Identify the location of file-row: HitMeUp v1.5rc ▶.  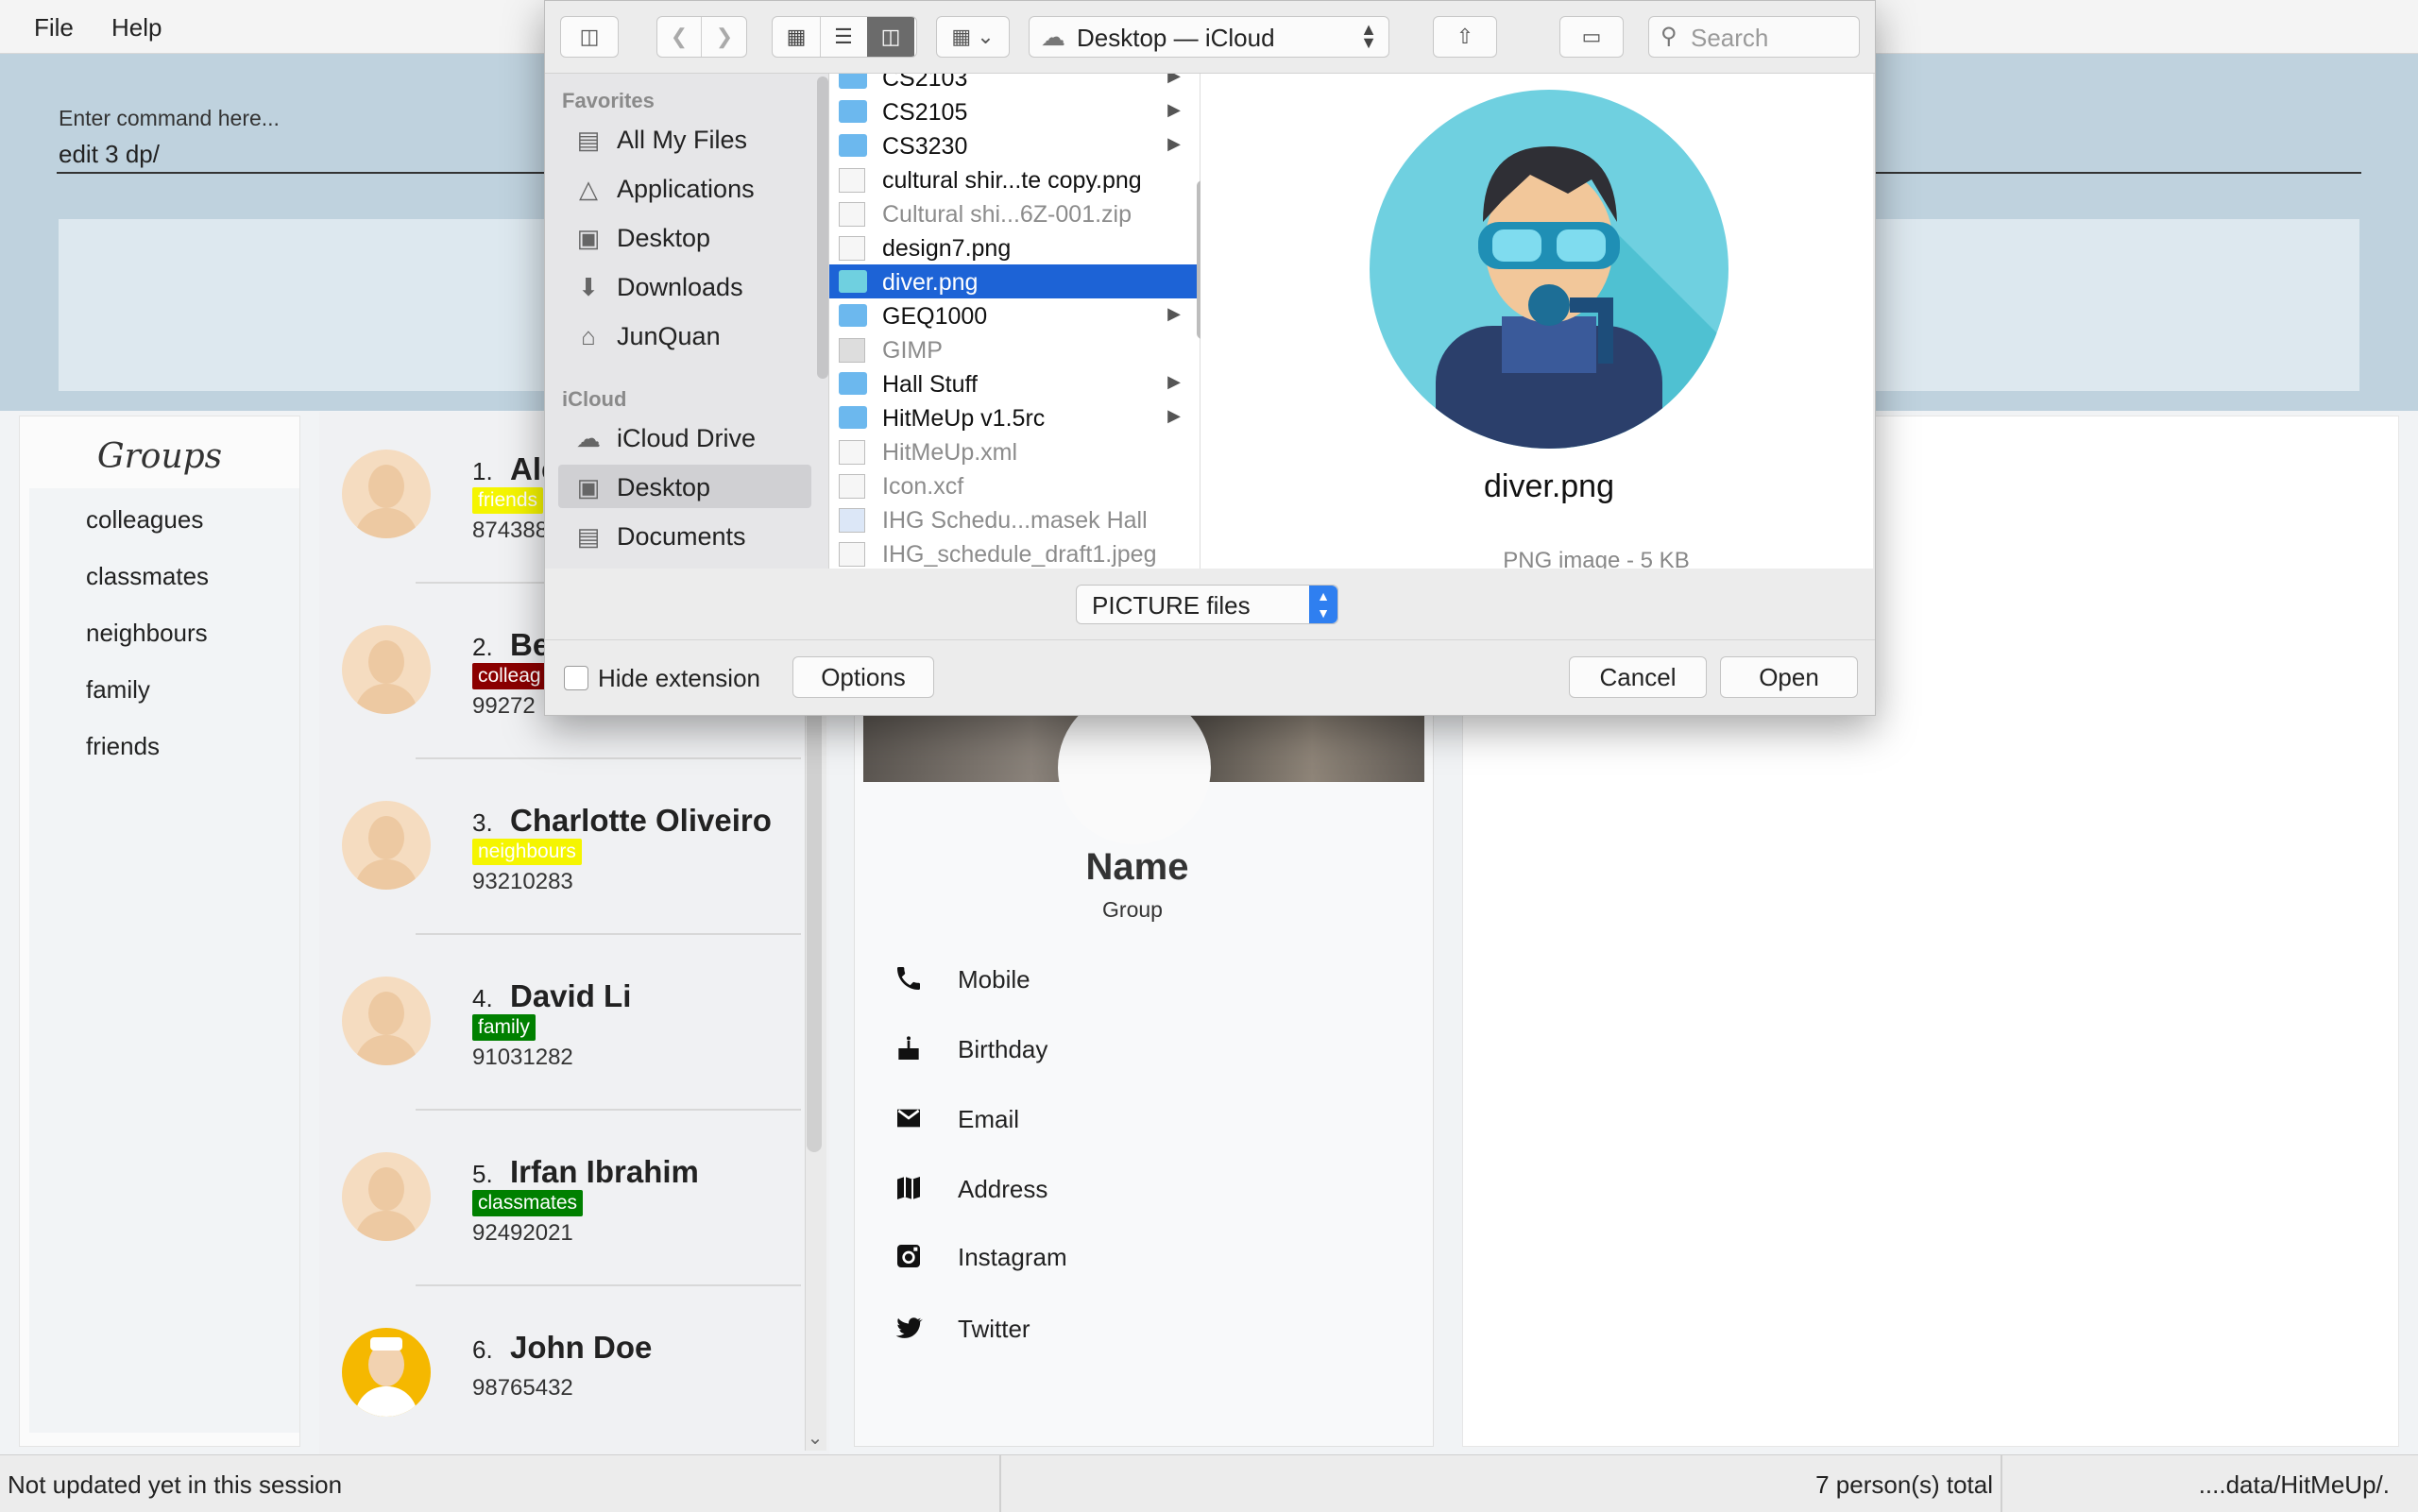
(1014, 417).